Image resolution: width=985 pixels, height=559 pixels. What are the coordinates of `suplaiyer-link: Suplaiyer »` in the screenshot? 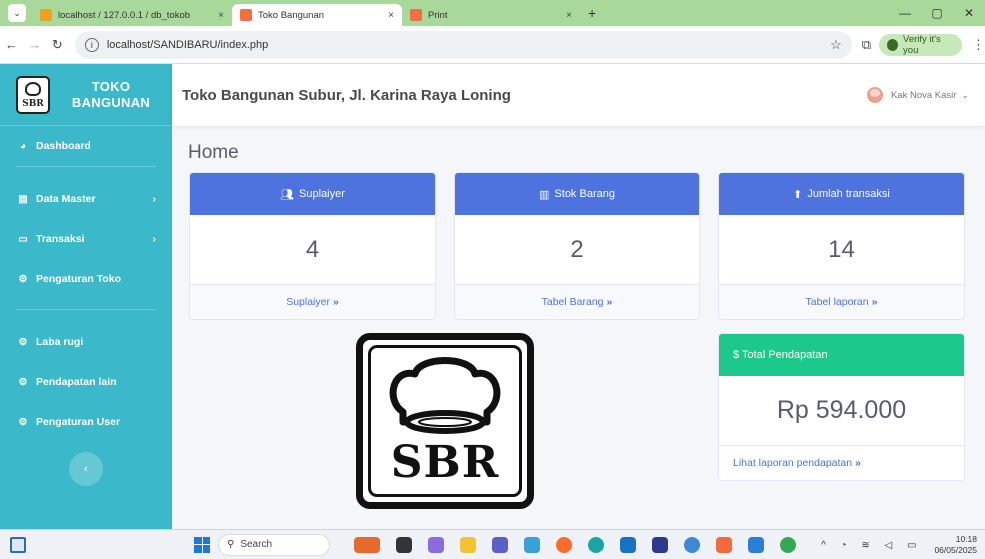 It's located at (312, 302).